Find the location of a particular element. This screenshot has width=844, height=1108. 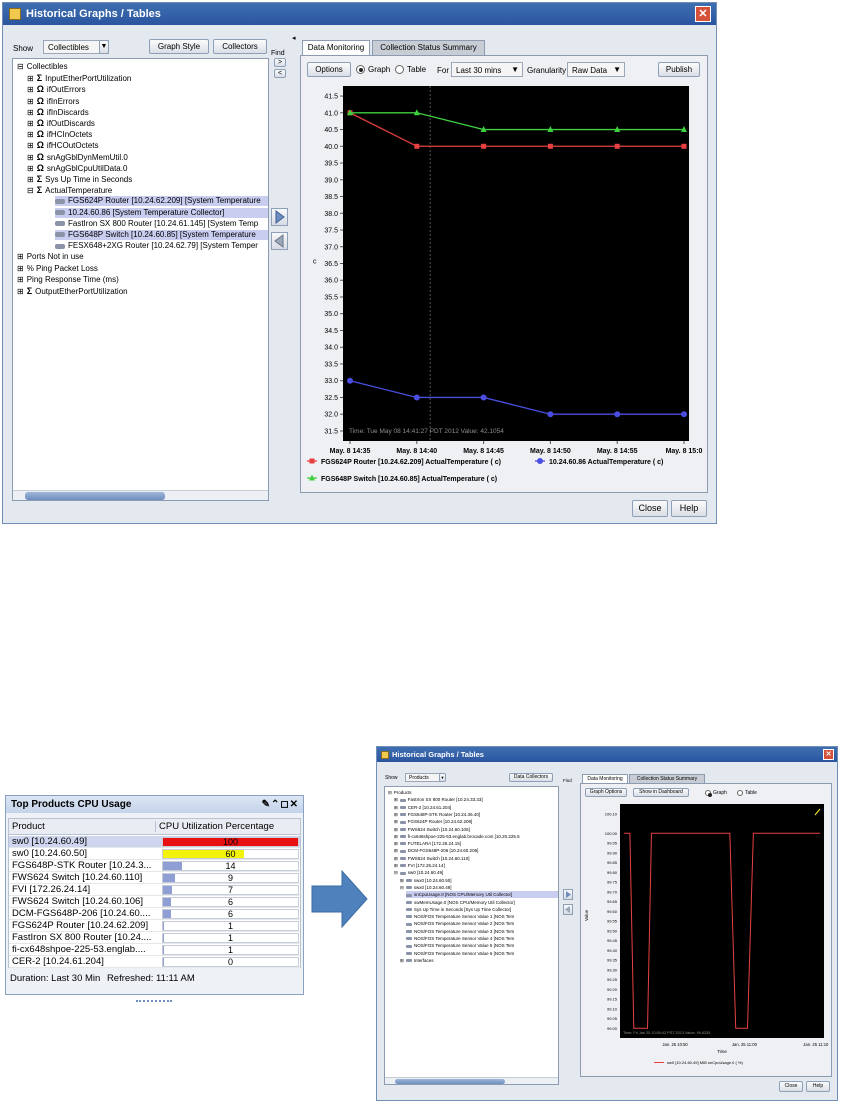

tree-node: ⊟ Collectibles is located at coordinates (42, 67).